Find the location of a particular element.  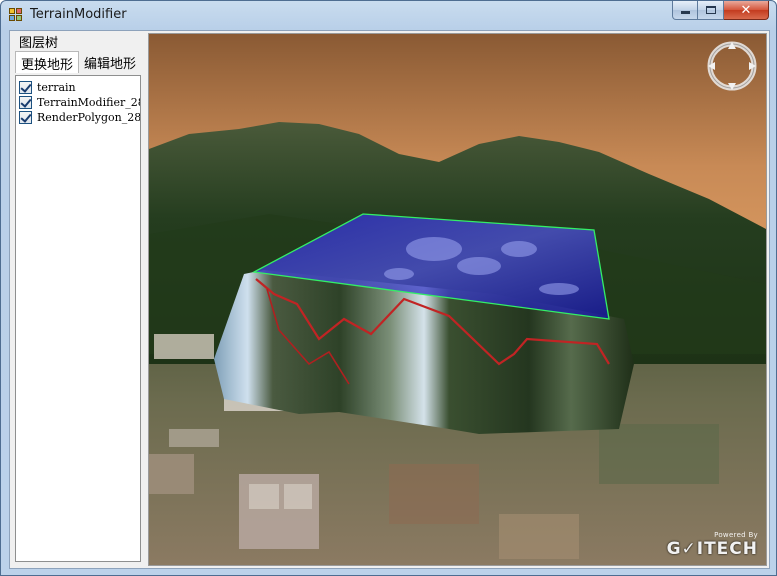

app-icon is located at coordinates (16, 15).